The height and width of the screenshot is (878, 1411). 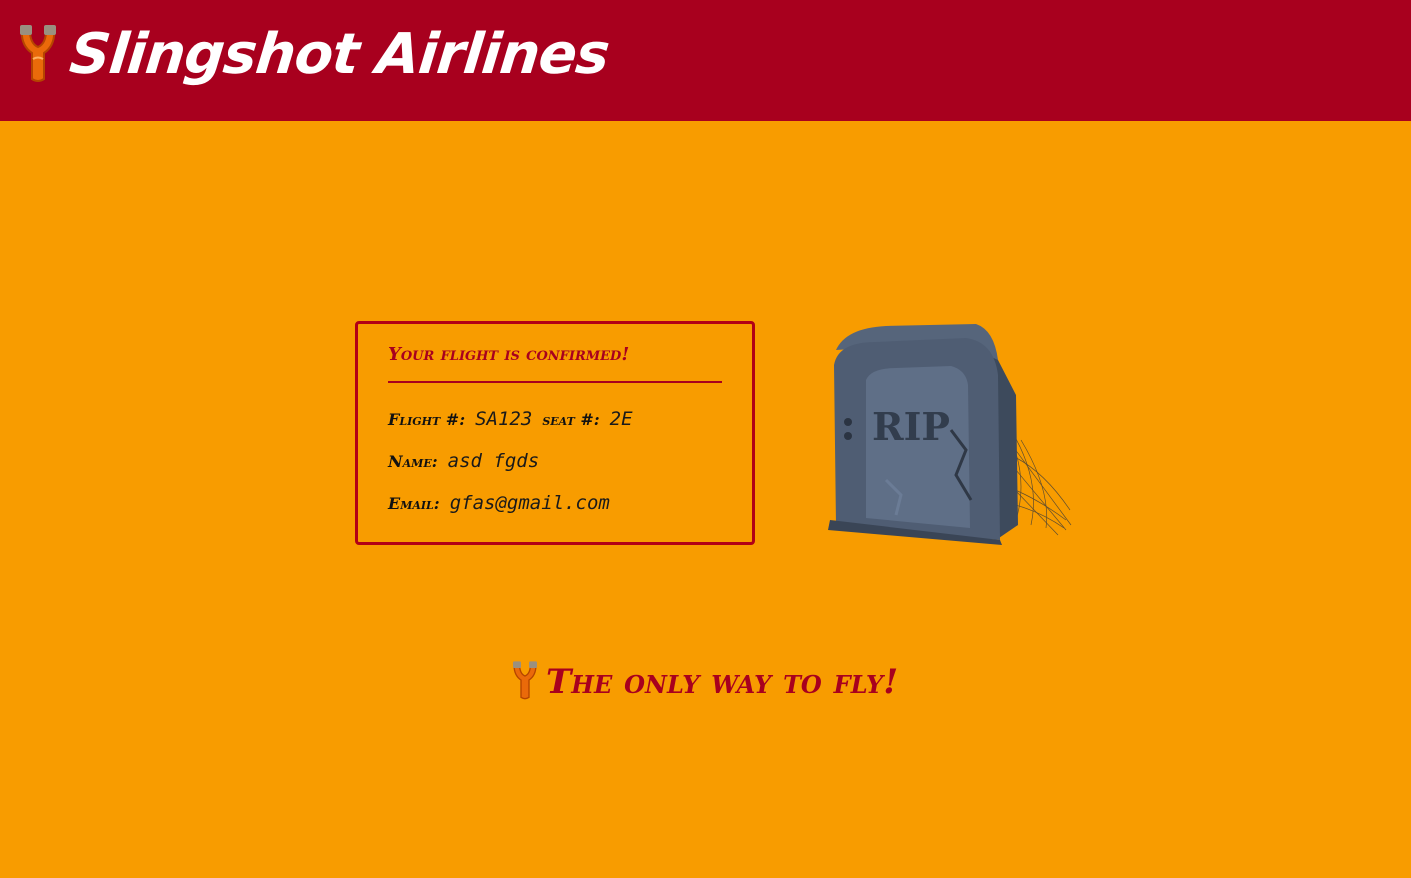 I want to click on name-label: Name:, so click(x=413, y=461).